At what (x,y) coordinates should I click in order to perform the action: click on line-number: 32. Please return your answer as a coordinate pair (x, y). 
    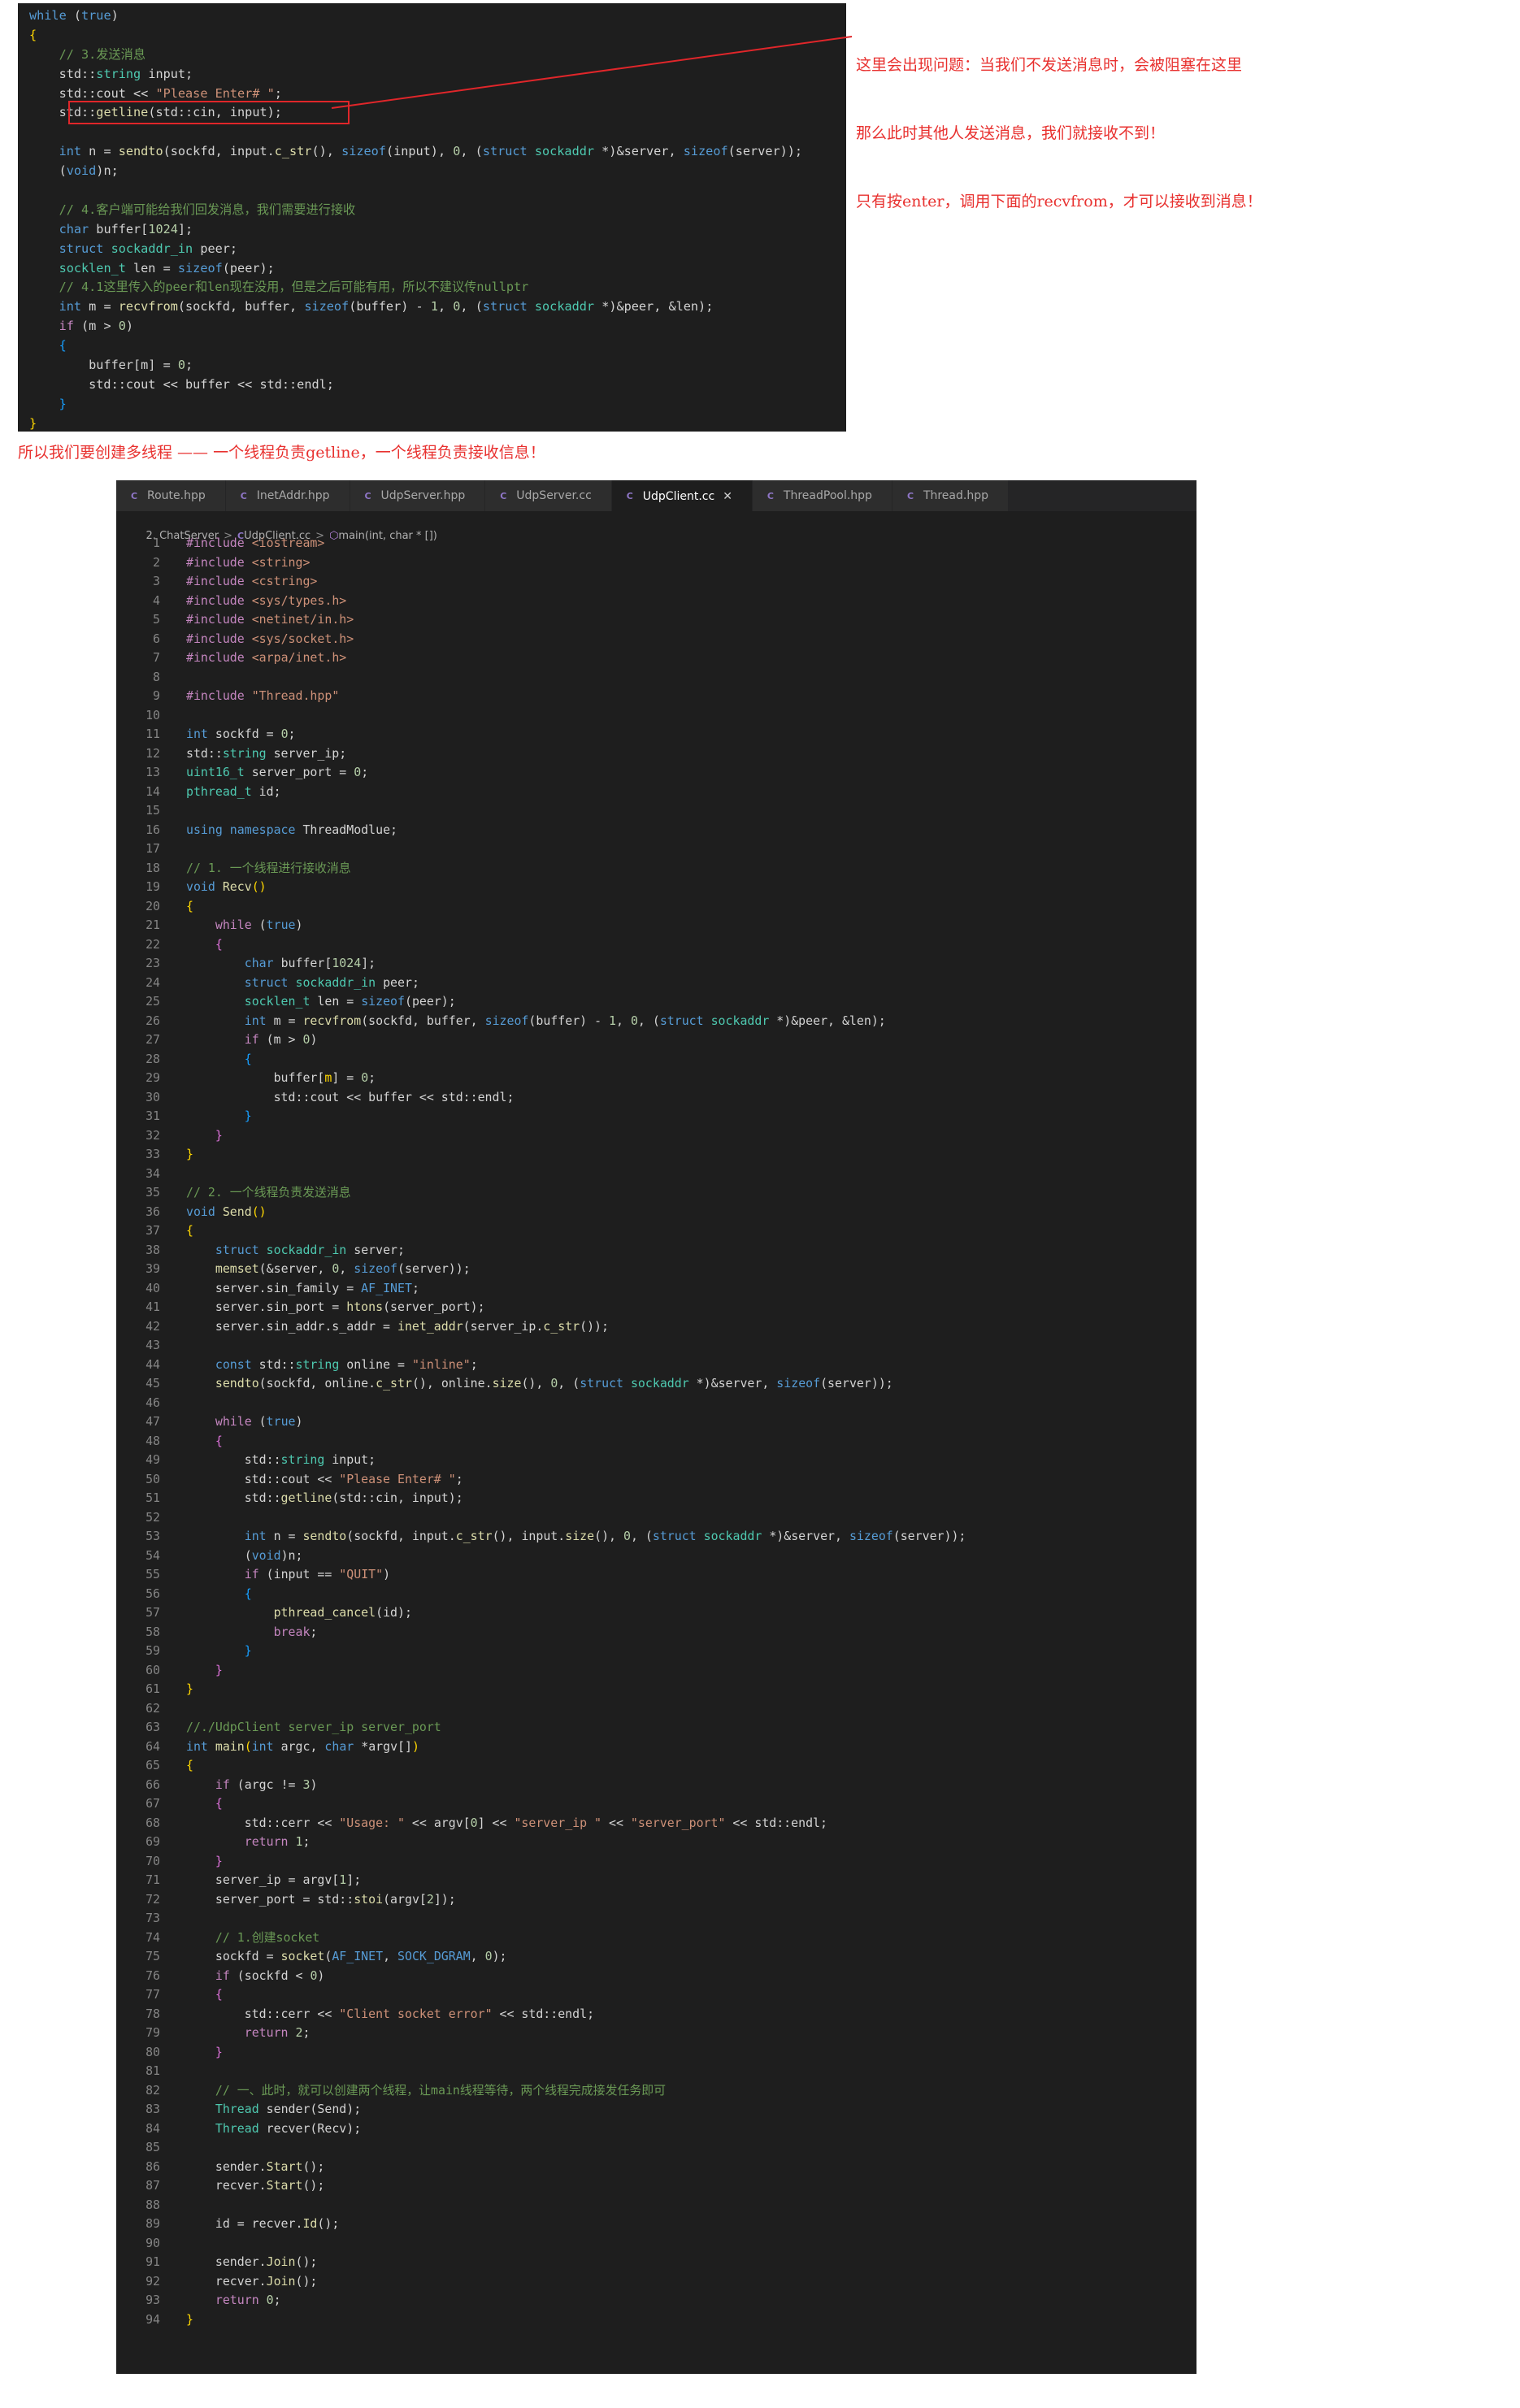
    Looking at the image, I should click on (153, 1135).